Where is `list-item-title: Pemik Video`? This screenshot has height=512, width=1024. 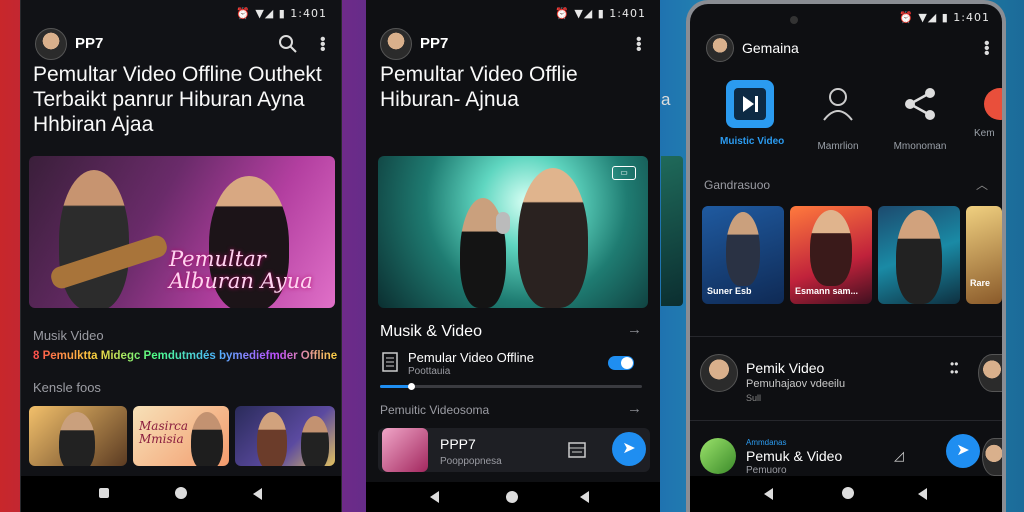 list-item-title: Pemik Video is located at coordinates (785, 368).